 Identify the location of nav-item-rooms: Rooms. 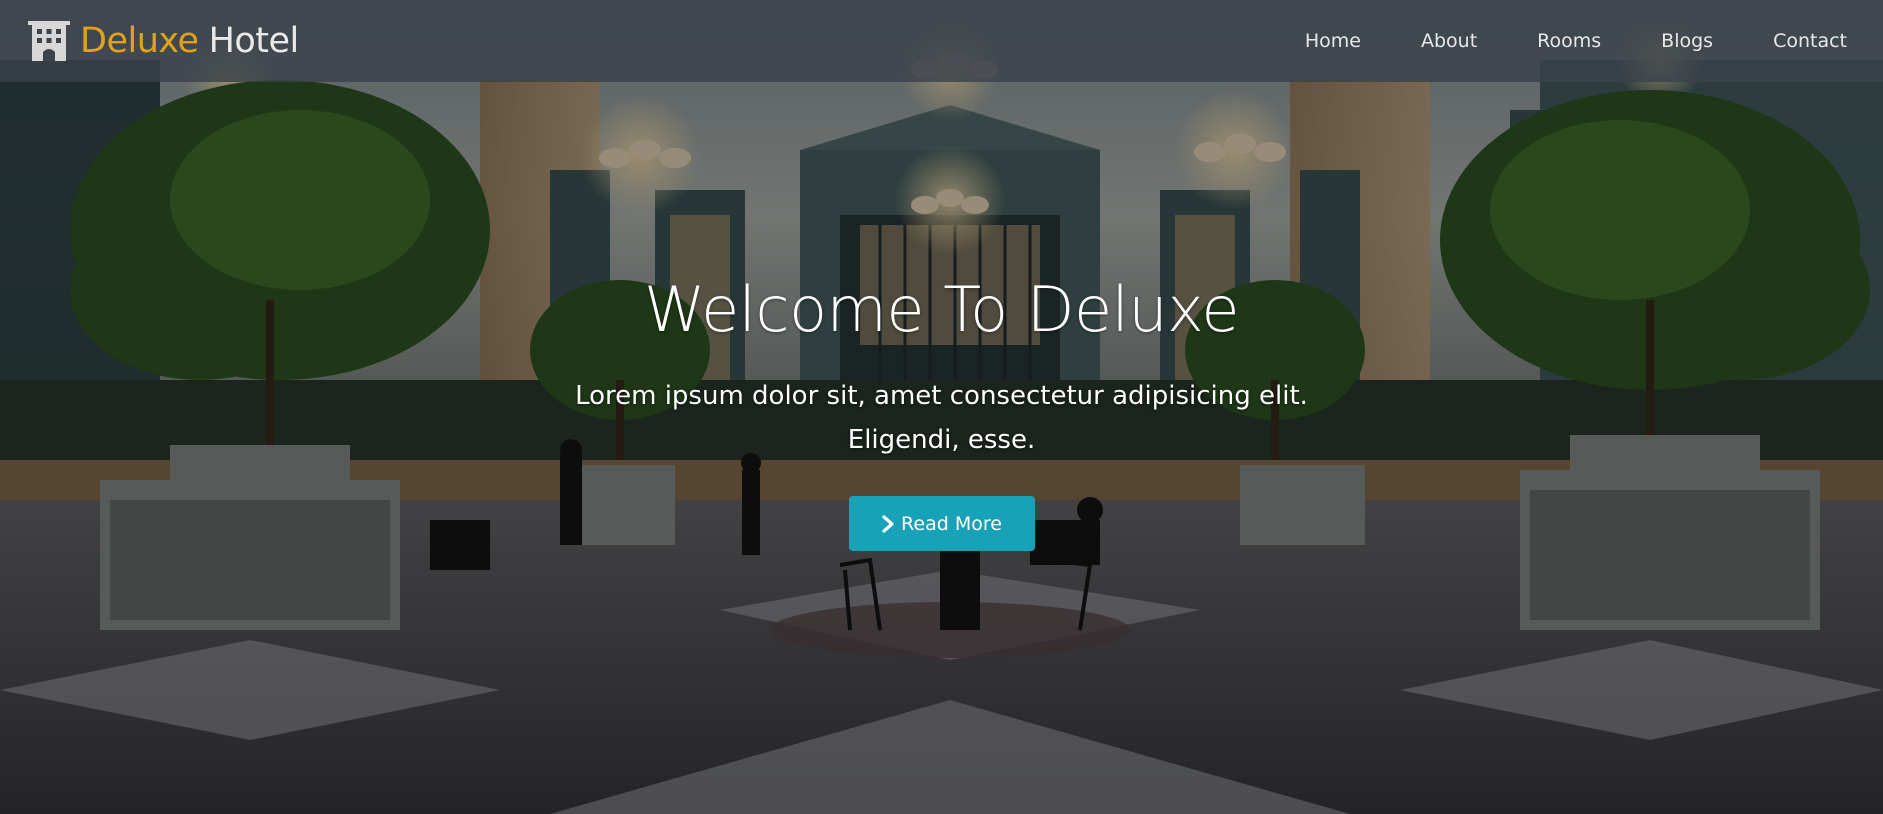
(1569, 41).